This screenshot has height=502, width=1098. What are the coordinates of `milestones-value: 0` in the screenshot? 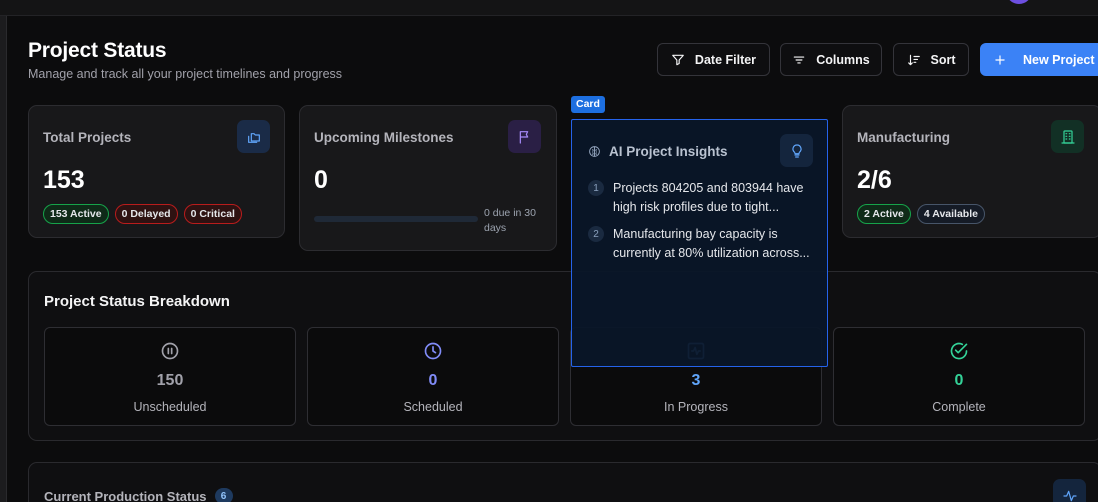 It's located at (321, 180).